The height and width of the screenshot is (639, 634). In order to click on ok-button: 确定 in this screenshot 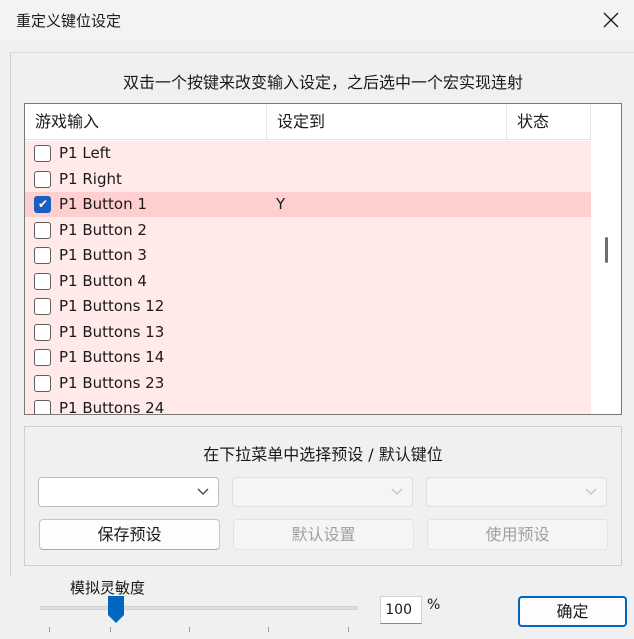, I will do `click(572, 611)`.